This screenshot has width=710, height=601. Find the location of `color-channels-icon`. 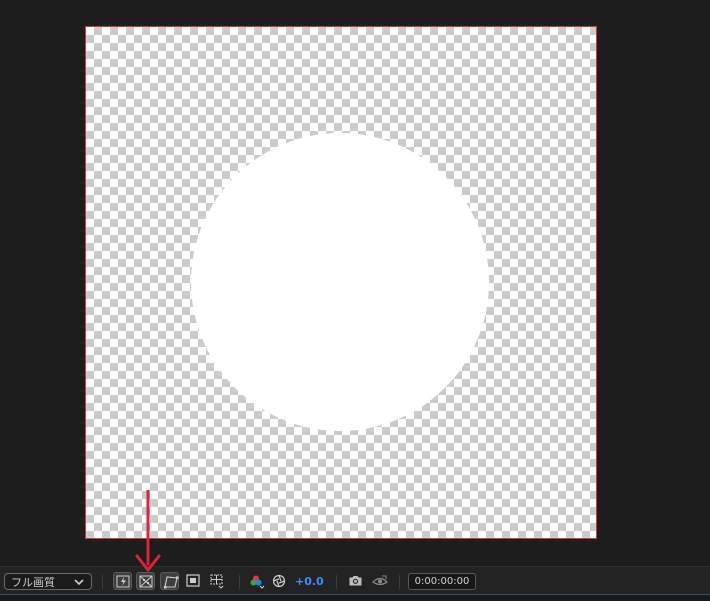

color-channels-icon is located at coordinates (257, 582).